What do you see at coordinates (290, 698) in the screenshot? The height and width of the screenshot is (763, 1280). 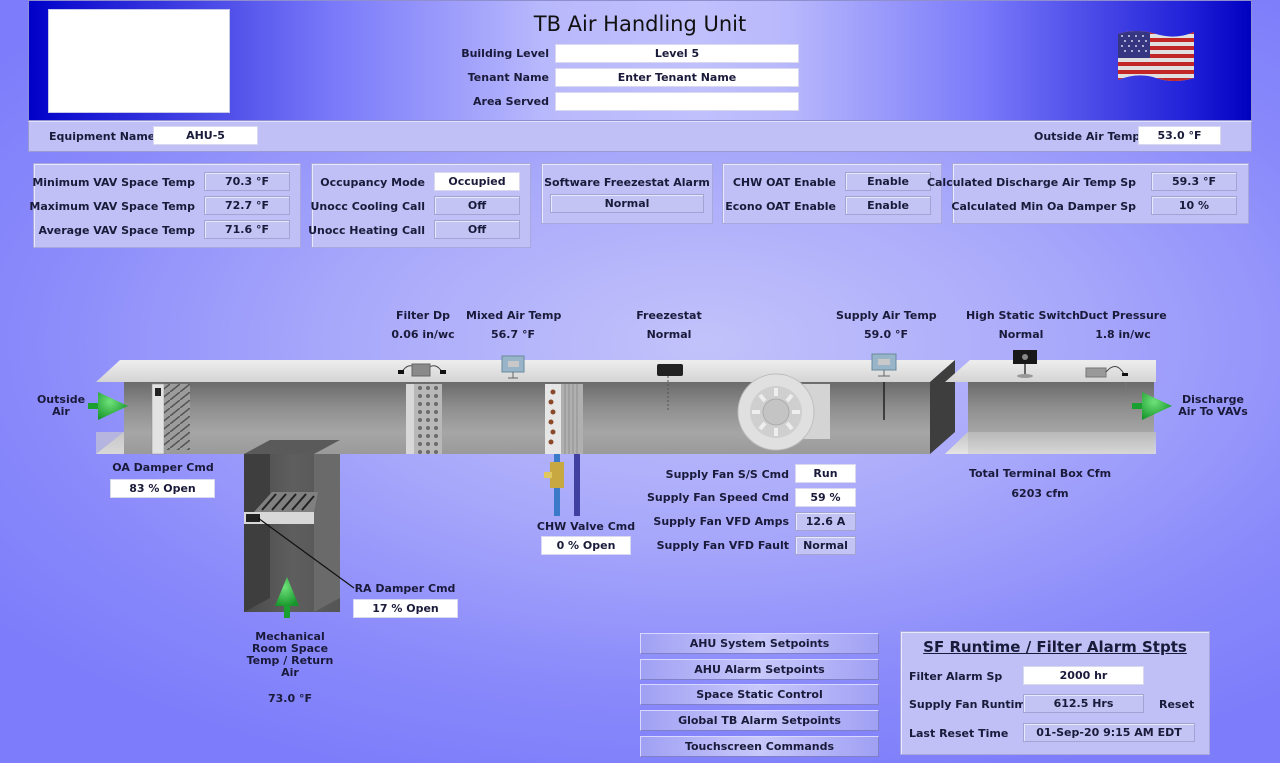 I see `return-air-temp-value: 73.0 °F` at bounding box center [290, 698].